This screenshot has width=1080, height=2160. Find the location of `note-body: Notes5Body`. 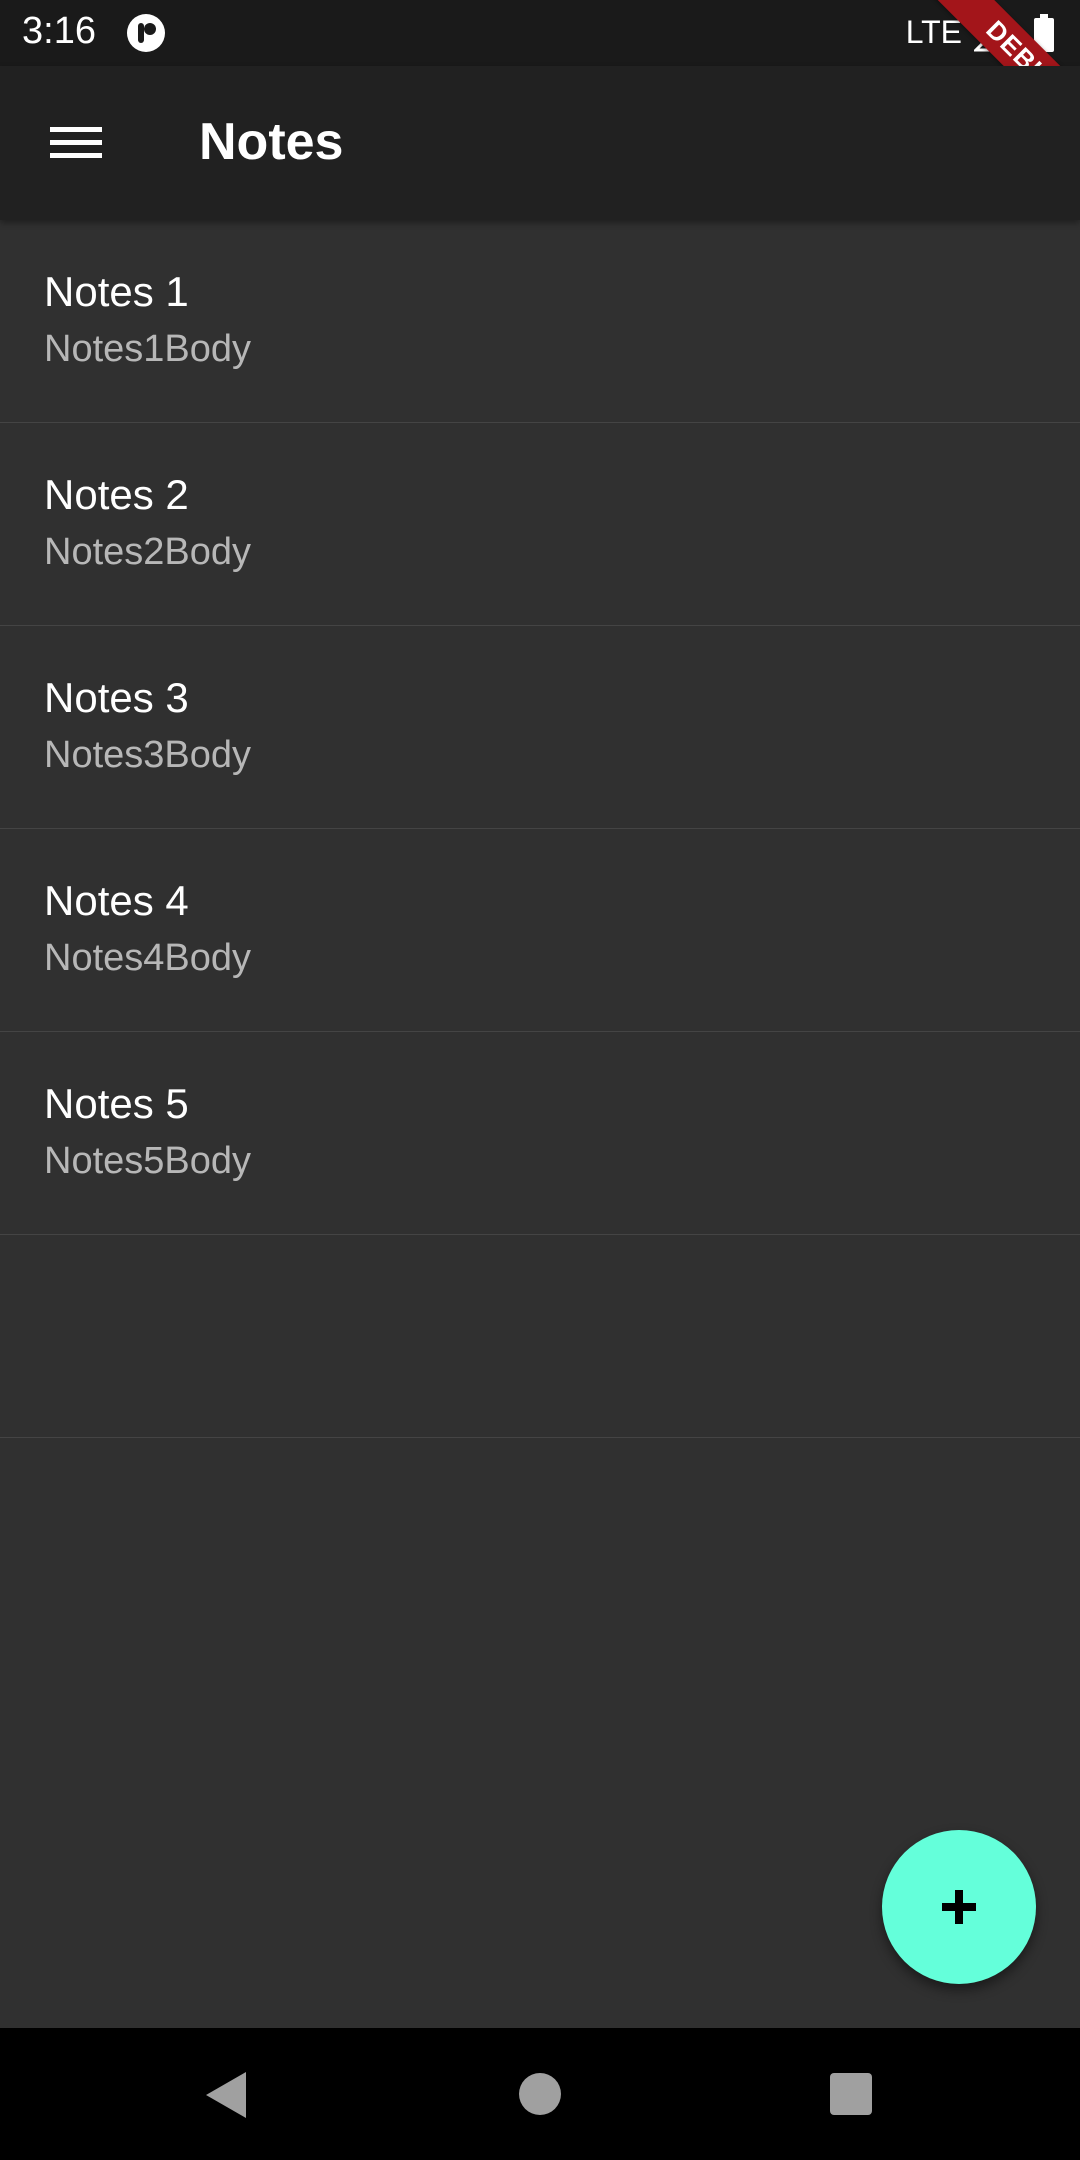

note-body: Notes5Body is located at coordinates (148, 1161).